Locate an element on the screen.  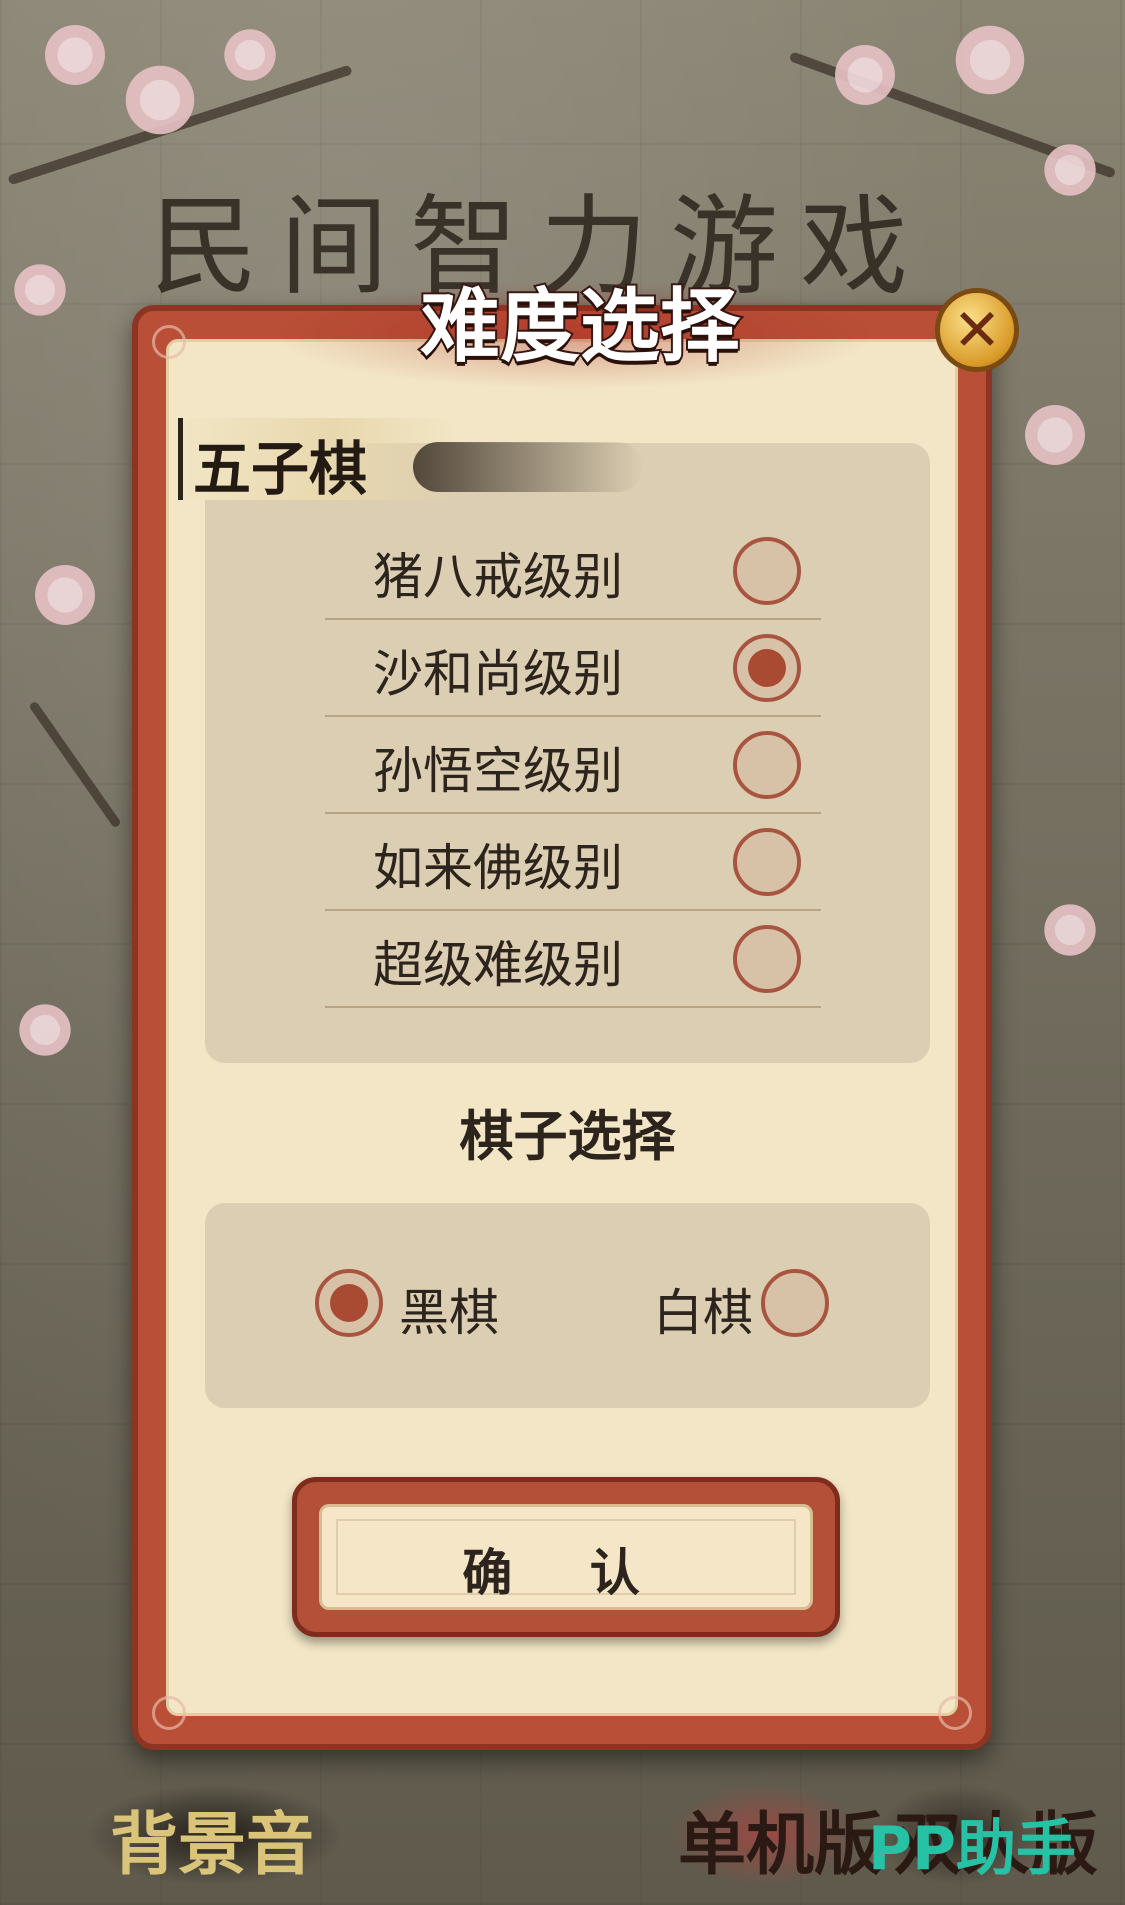
difficulty-option-row: 超级难级别 is located at coordinates (573, 959).